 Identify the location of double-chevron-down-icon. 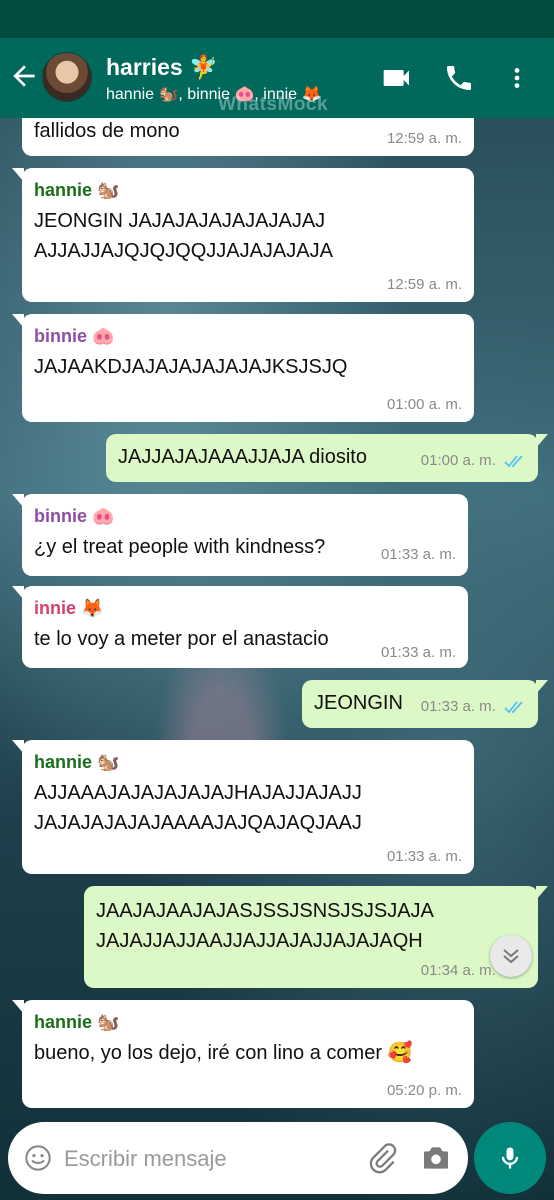
(511, 956).